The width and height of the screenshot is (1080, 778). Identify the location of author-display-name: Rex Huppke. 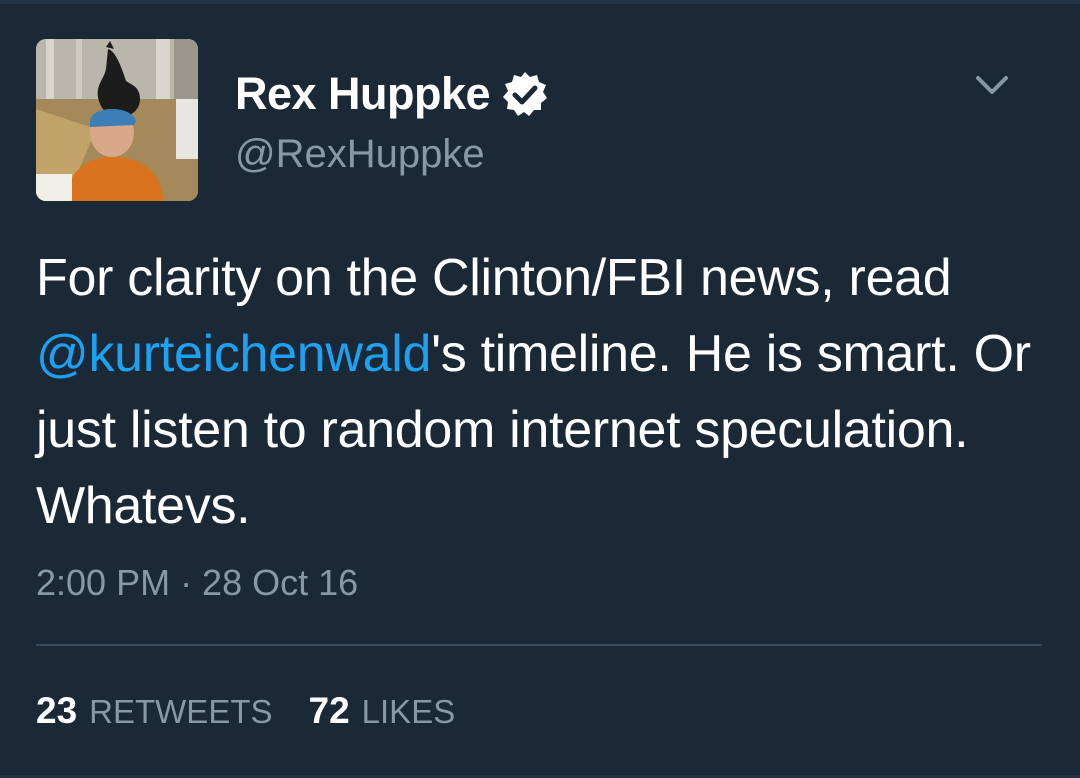
(363, 94).